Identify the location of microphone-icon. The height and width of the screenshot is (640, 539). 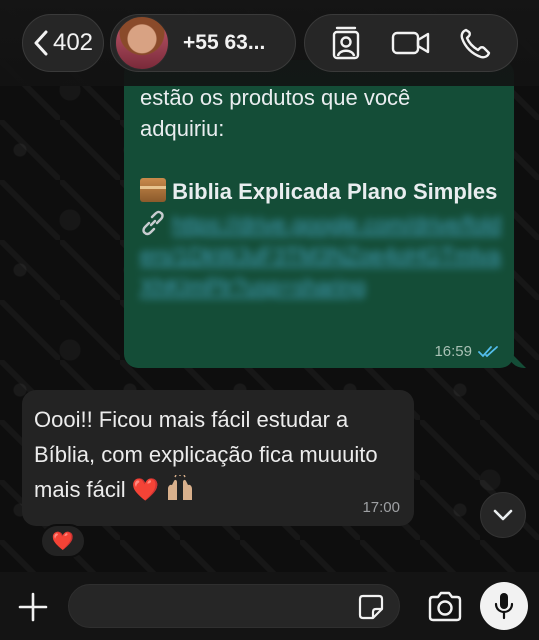
(504, 606).